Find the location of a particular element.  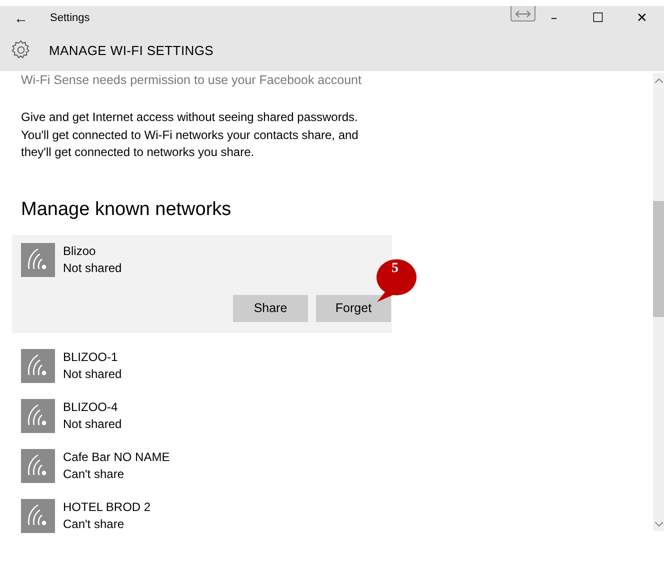

section-heading: Manage known networks is located at coordinates (126, 209).